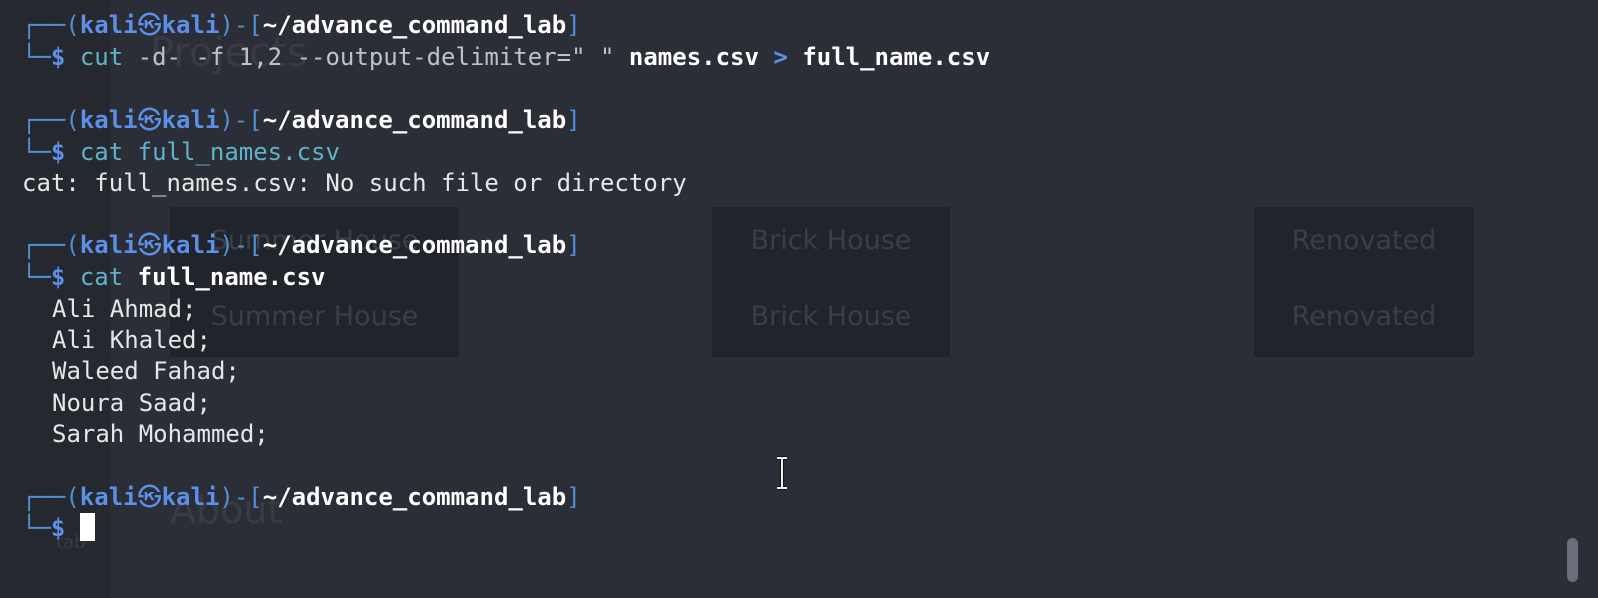 The width and height of the screenshot is (1598, 598). What do you see at coordinates (1572, 560) in the screenshot?
I see `scrollbar-thumb` at bounding box center [1572, 560].